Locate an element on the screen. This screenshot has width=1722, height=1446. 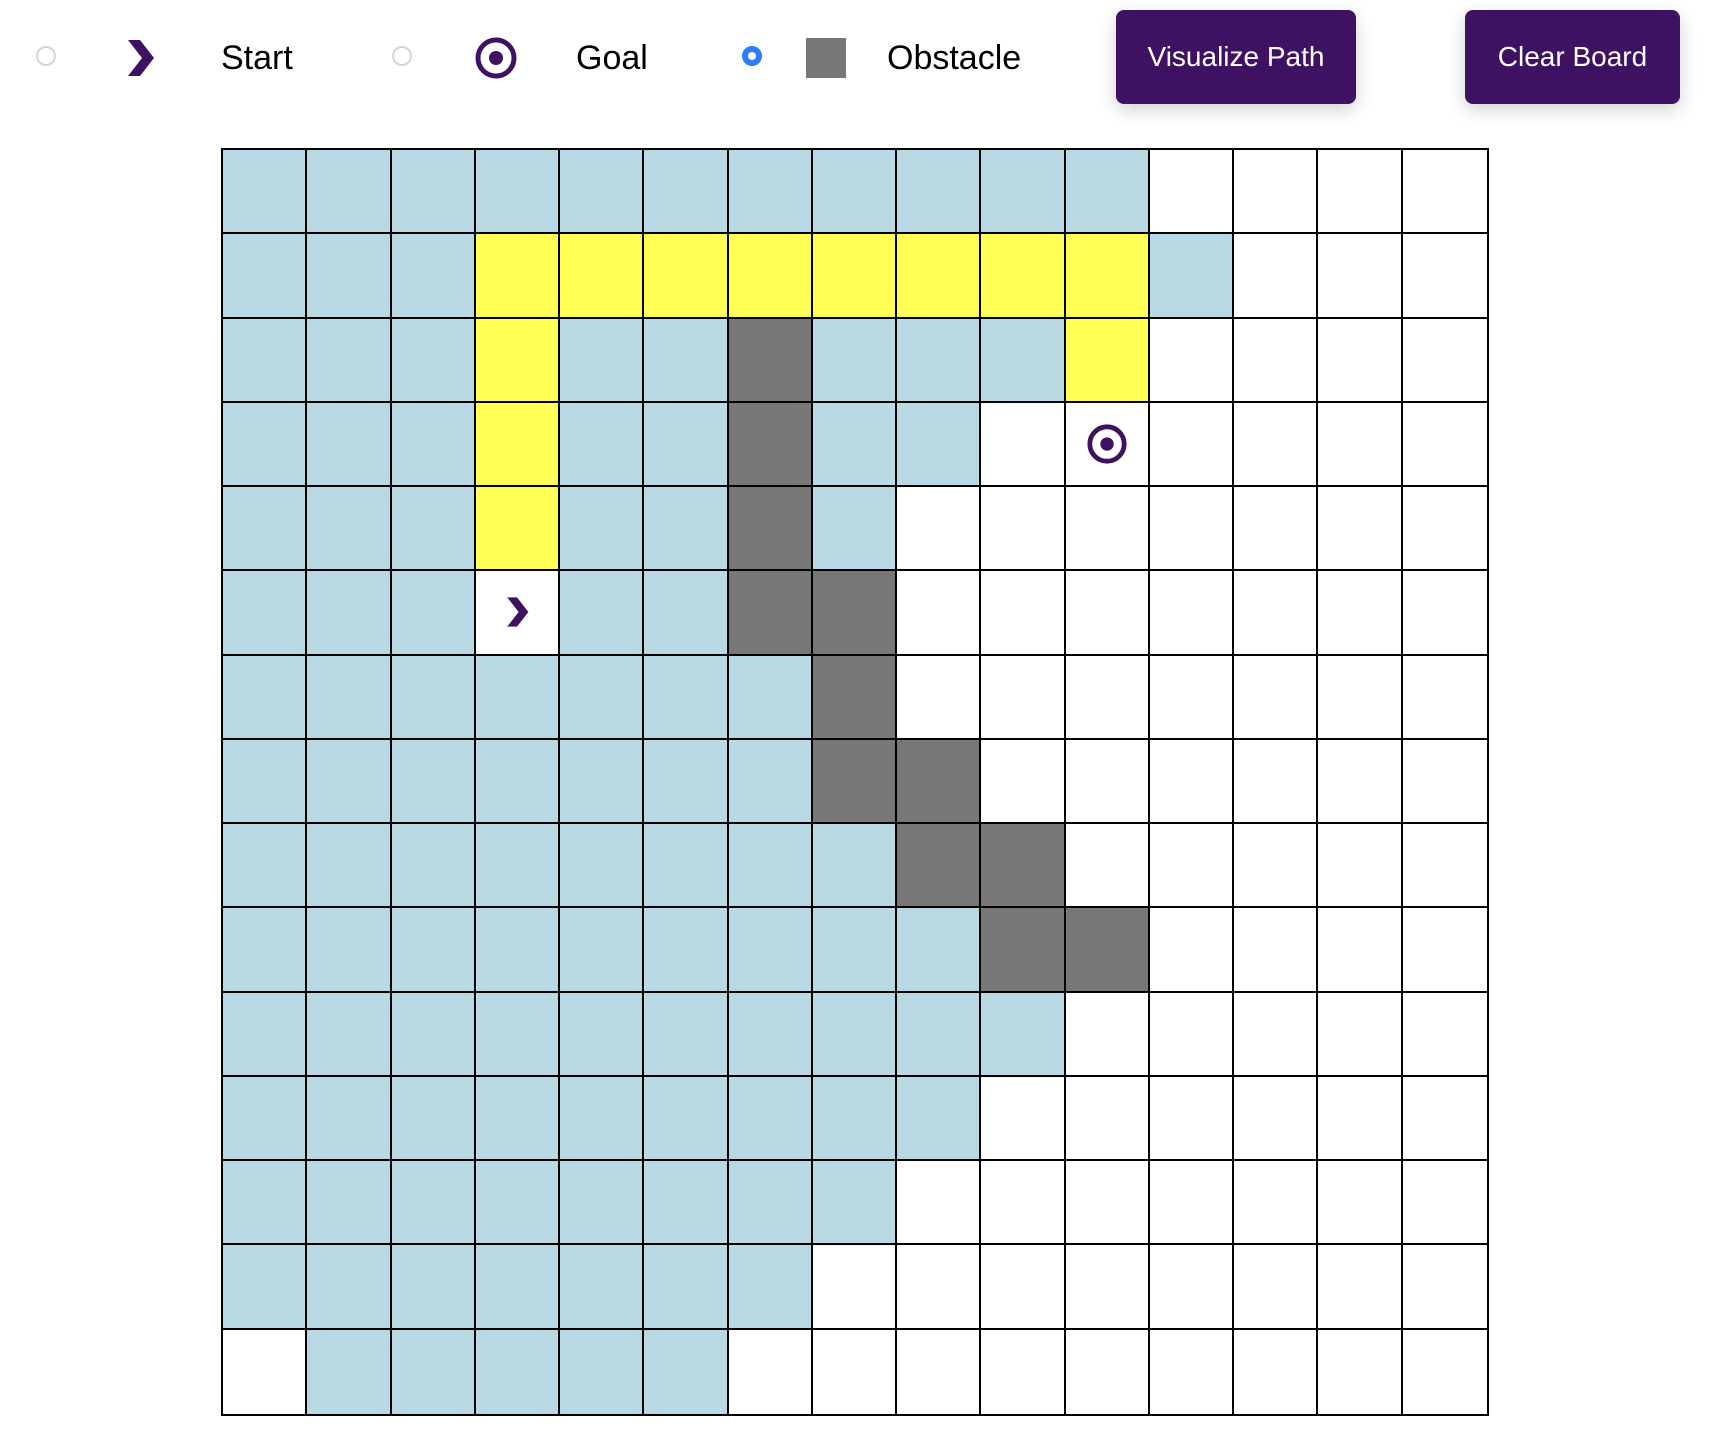
visualize-path-button: Visualize Path is located at coordinates (1236, 57).